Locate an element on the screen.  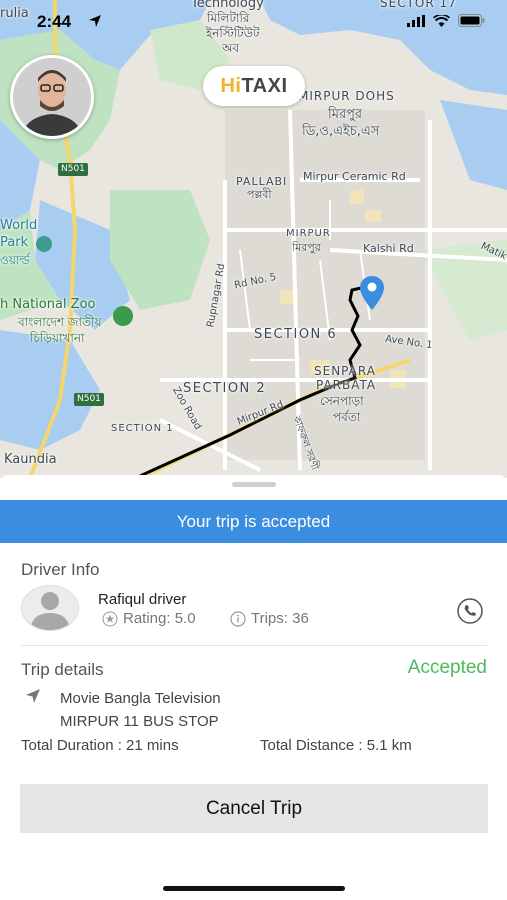
user-placeholder-icon is located at coordinates (50, 608).